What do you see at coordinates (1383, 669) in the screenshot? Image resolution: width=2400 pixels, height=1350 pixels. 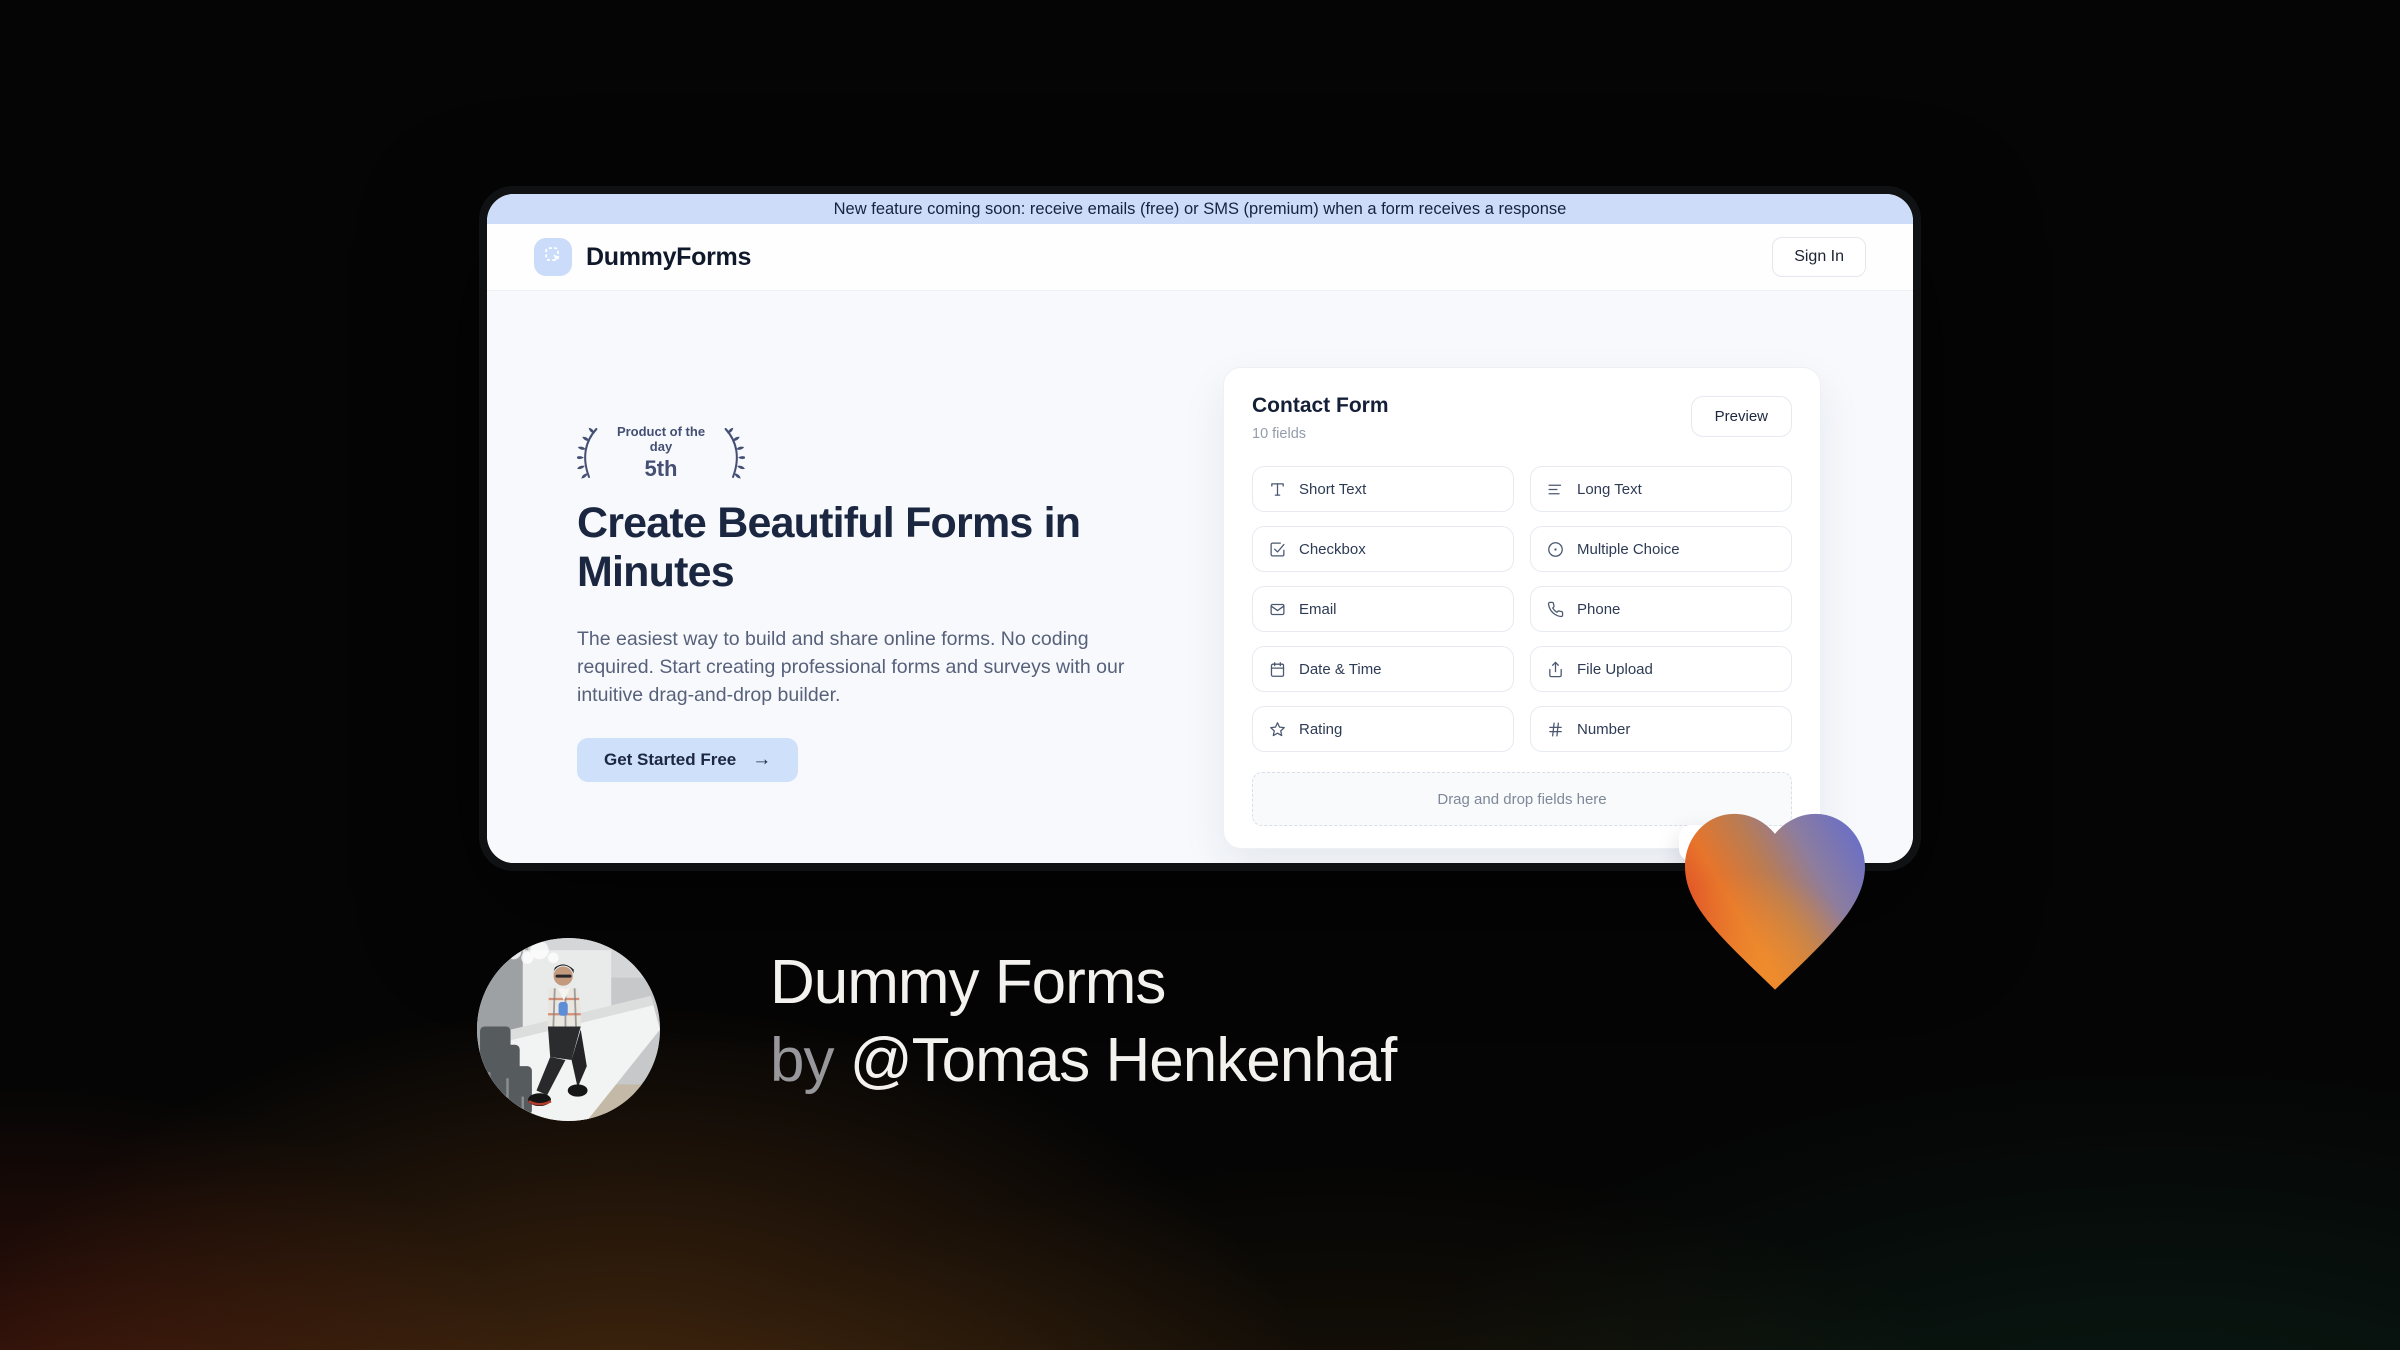 I see `field-button-date-time: Date & Time` at bounding box center [1383, 669].